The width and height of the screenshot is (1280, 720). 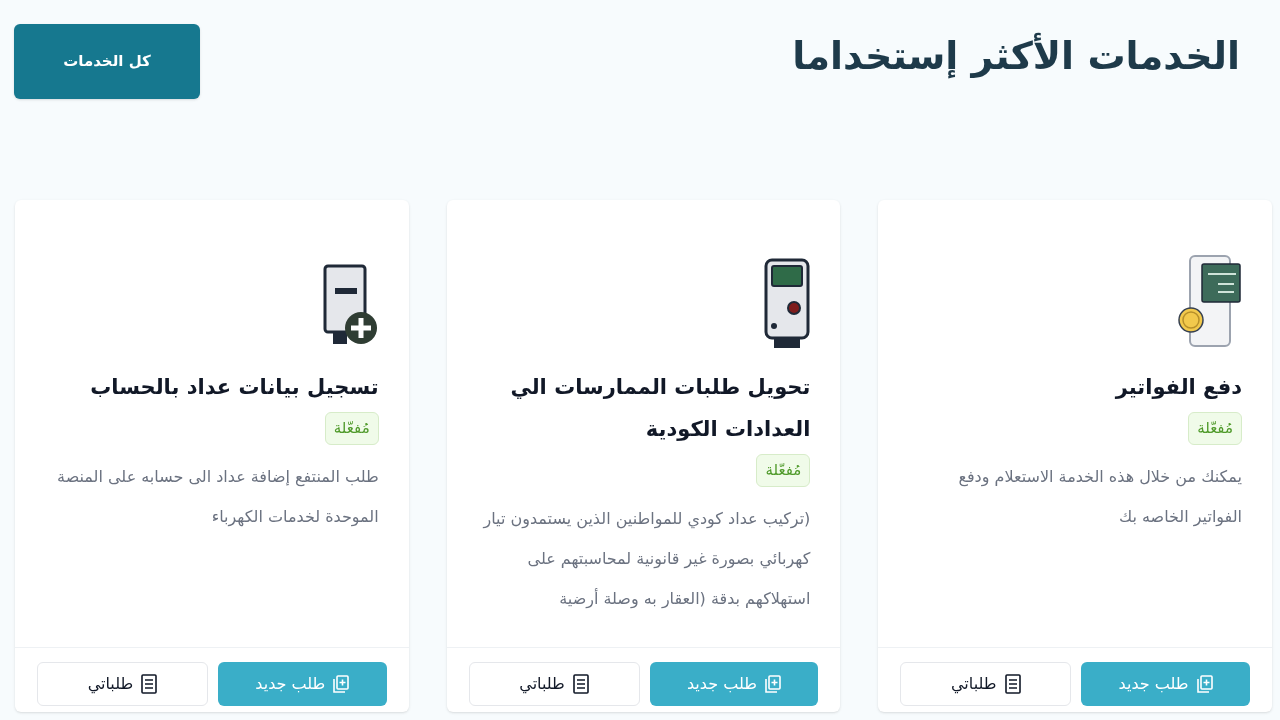 What do you see at coordinates (660, 408) in the screenshot?
I see `service-title: تحويل طلبات الممارسات الي العدادات الكودية` at bounding box center [660, 408].